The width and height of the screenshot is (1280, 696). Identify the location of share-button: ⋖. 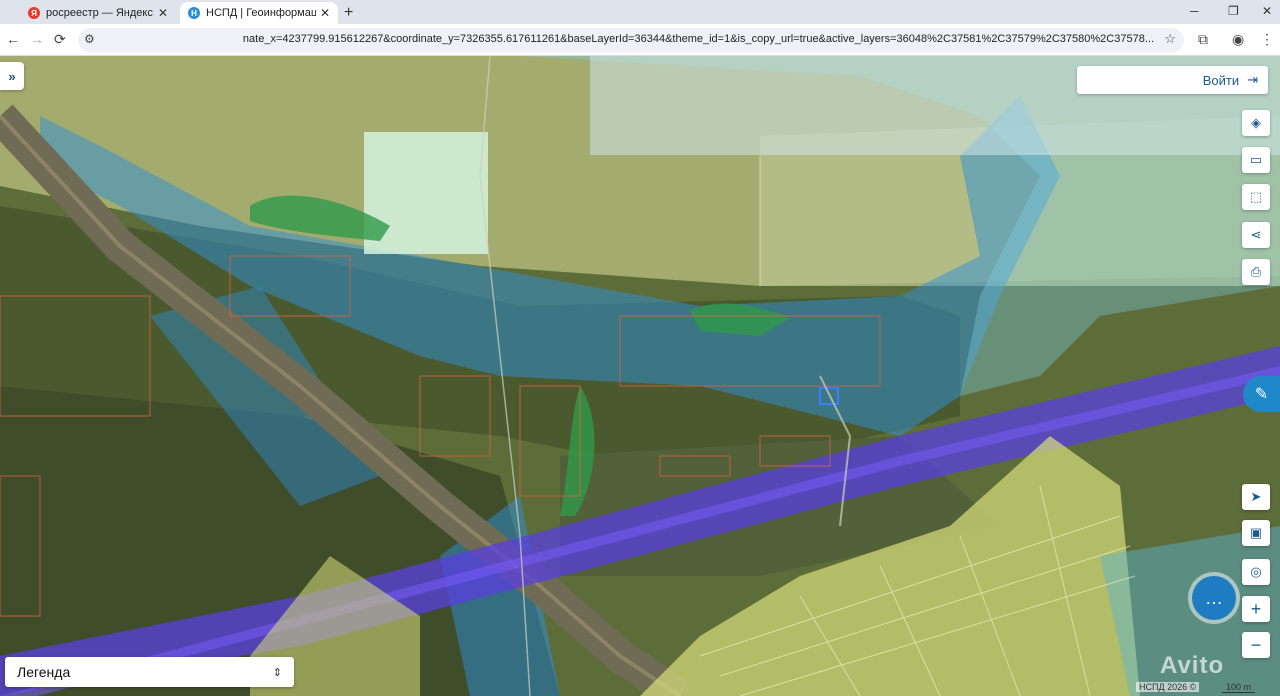
(1256, 235).